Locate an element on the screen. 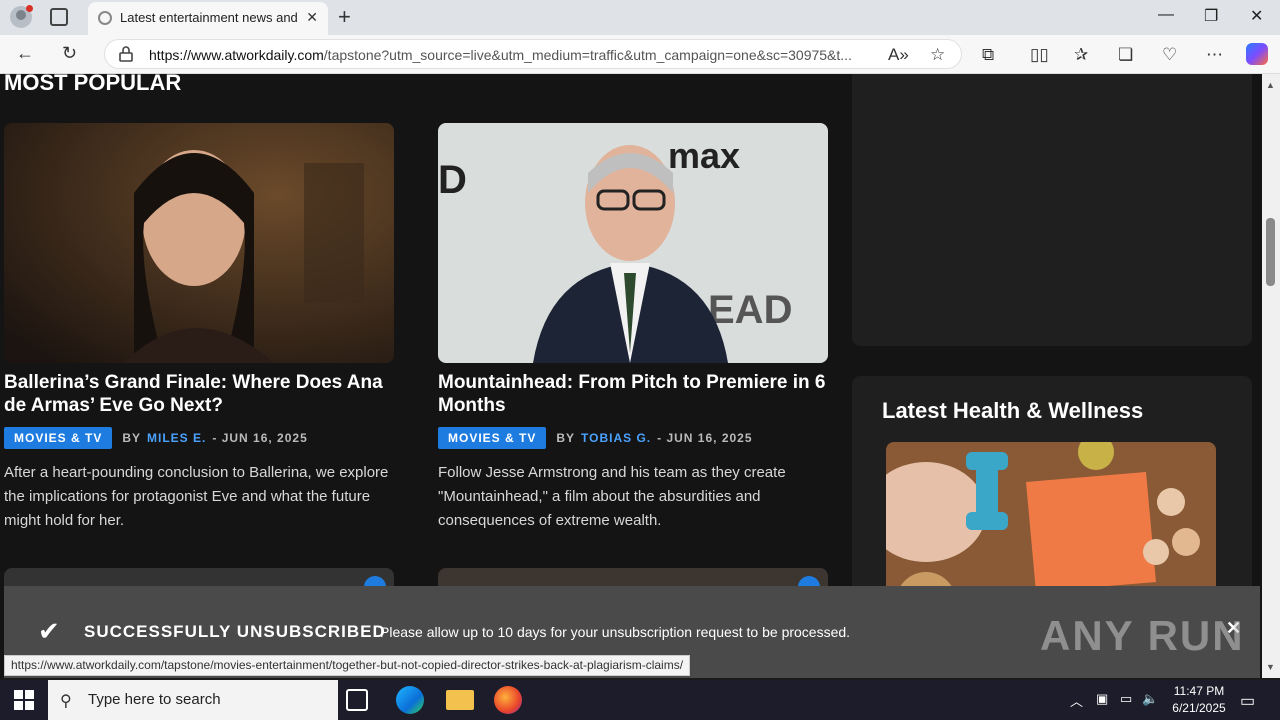  tab-title: Latest entertainment news and re is located at coordinates (210, 17).